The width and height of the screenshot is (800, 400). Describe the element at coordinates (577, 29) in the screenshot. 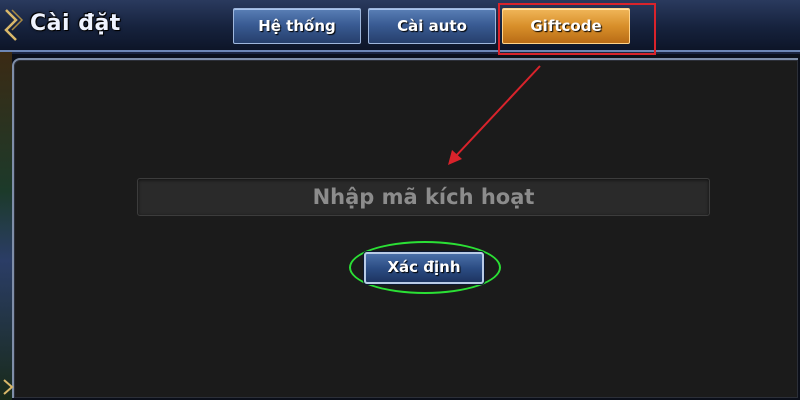

I see `giftcode-highlight-box` at that location.